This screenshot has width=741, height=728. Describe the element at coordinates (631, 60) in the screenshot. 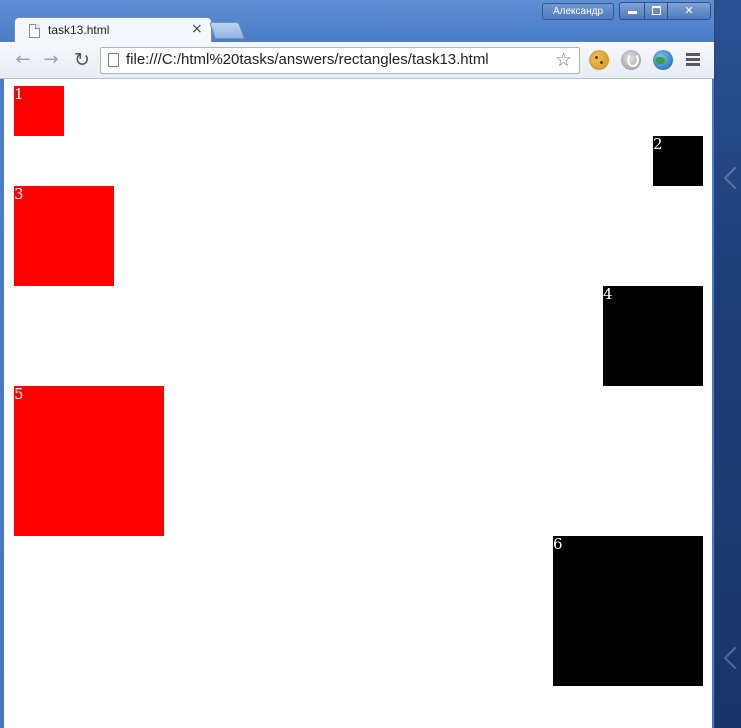

I see `power-extension-icon` at that location.